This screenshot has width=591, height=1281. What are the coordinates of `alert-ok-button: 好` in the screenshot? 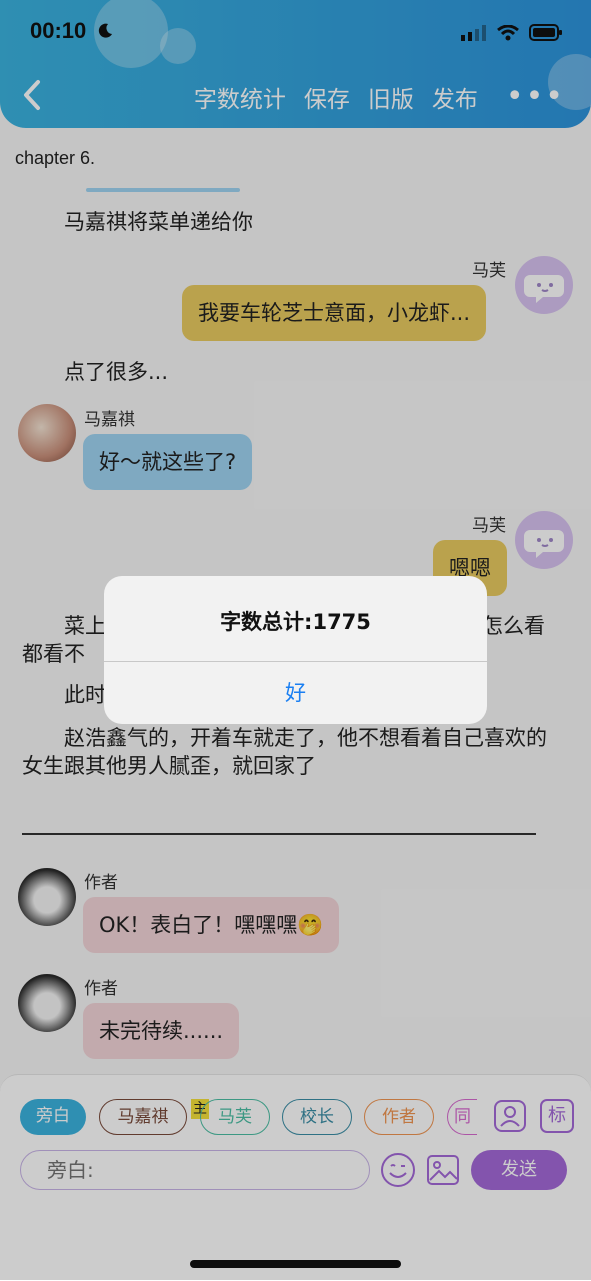 It's located at (295, 693).